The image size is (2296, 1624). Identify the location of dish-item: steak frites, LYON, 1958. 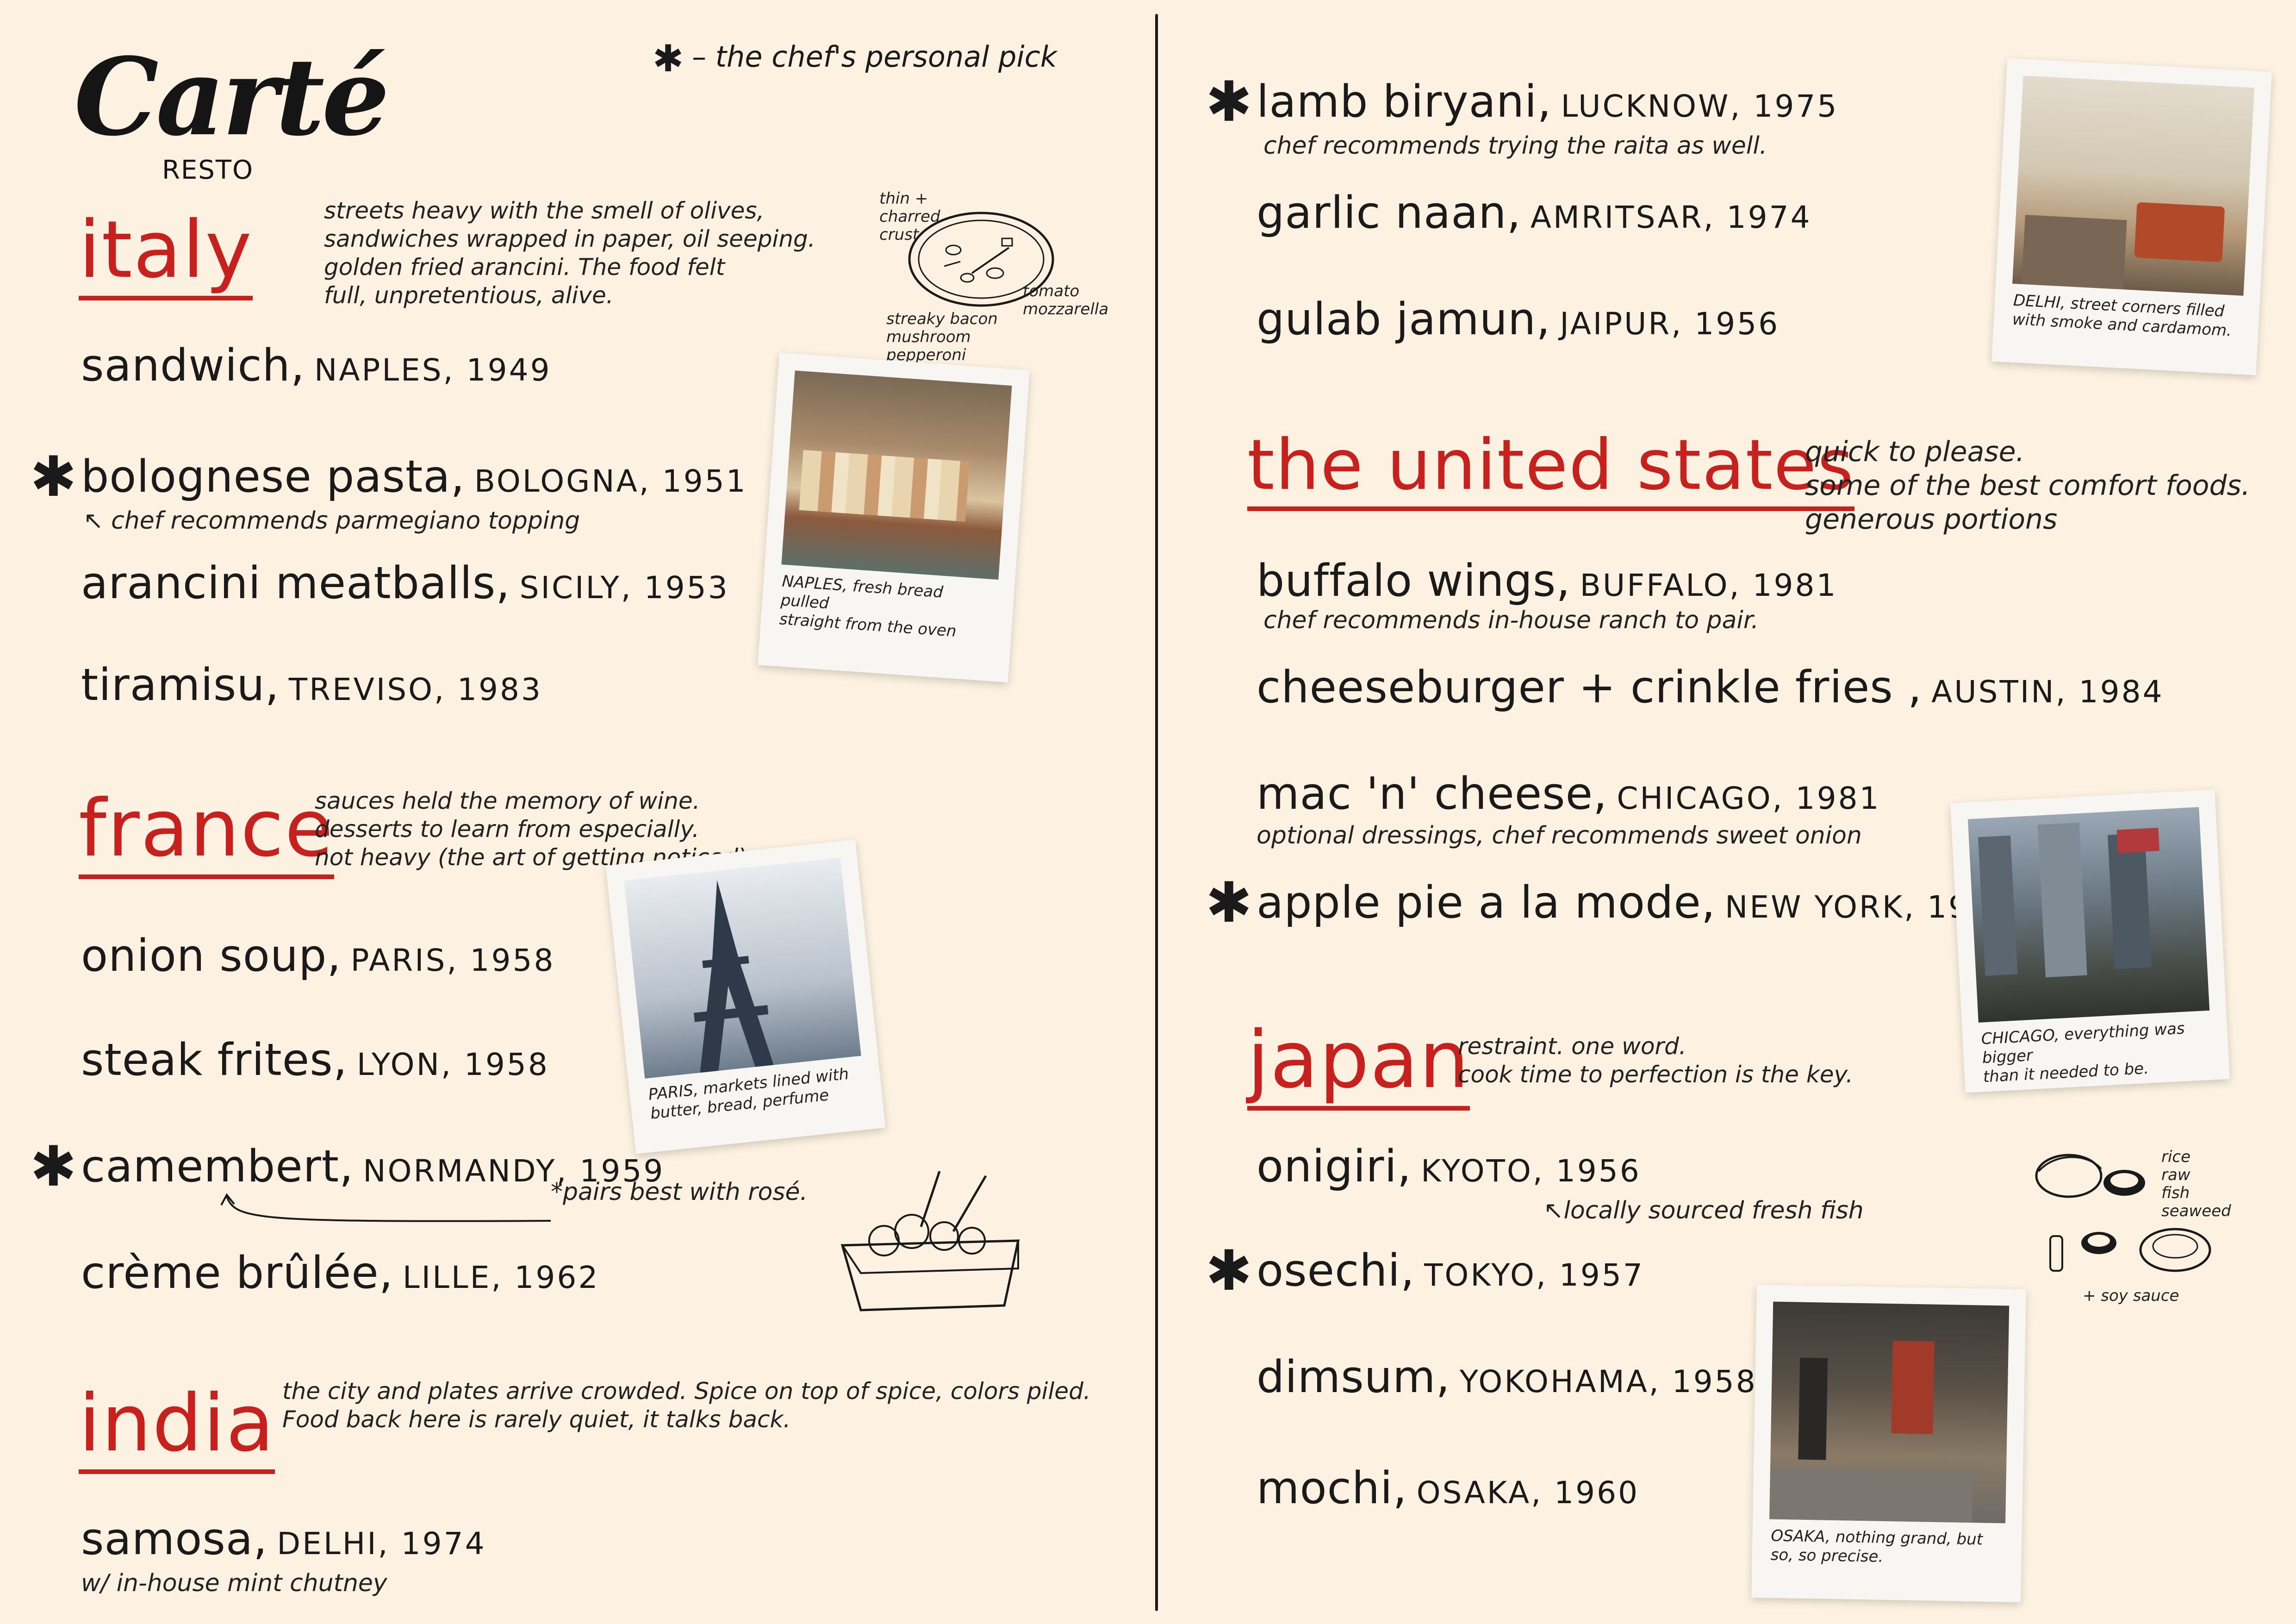
(315, 1060).